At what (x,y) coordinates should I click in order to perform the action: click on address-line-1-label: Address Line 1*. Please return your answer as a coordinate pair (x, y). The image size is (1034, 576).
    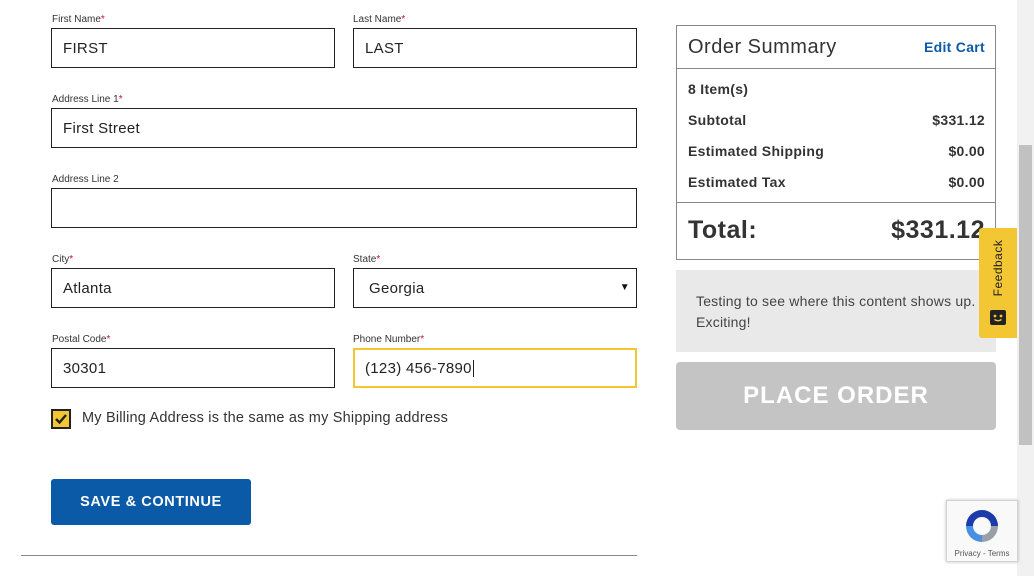
    Looking at the image, I should click on (87, 99).